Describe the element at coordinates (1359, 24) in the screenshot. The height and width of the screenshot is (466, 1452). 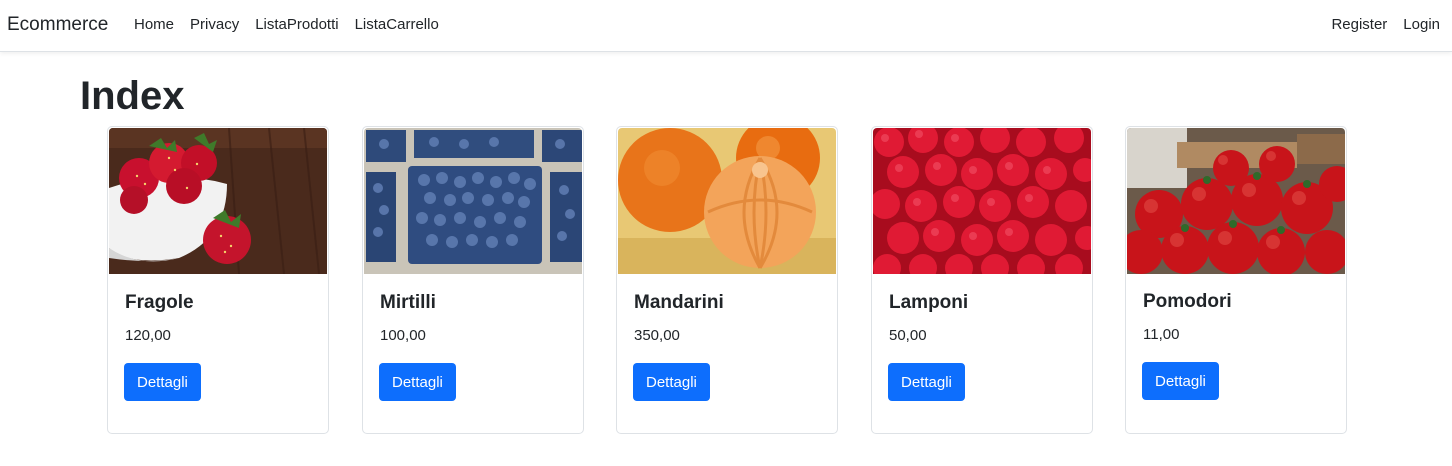
I see `register-link: Register` at that location.